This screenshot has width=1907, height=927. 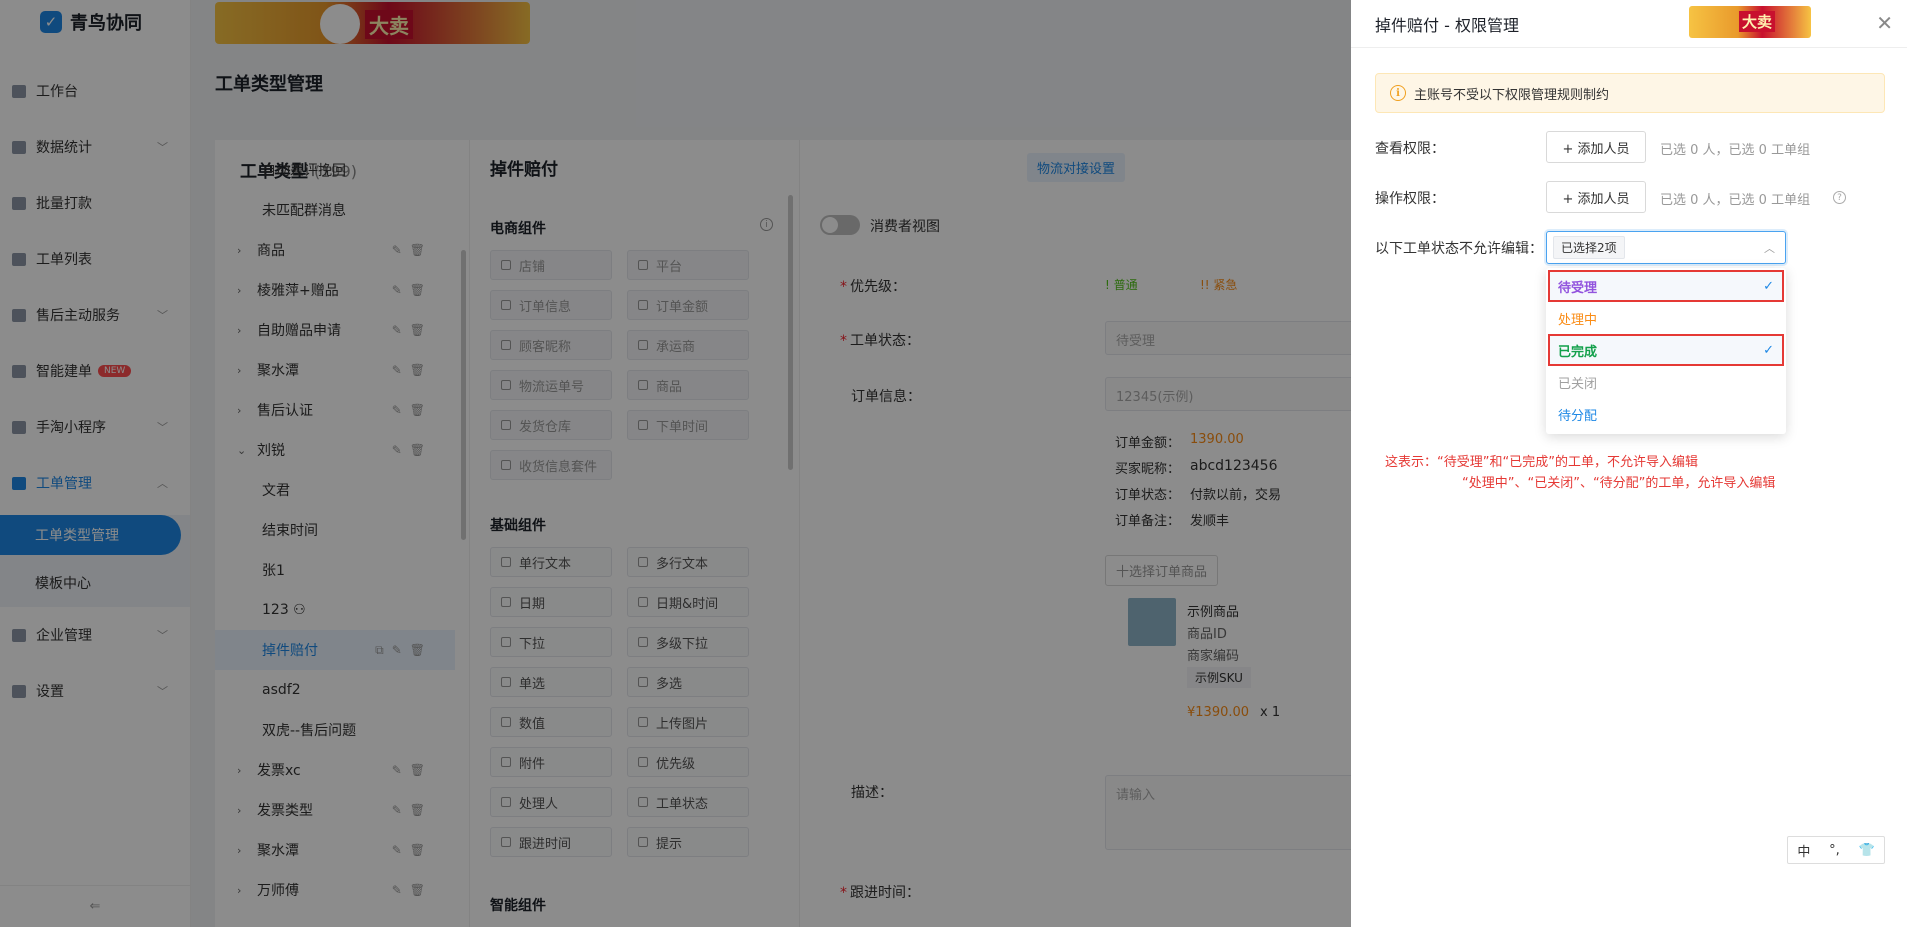 What do you see at coordinates (1629, 24) in the screenshot?
I see `drawer-header: 掉件赔付 - 权限管理 大卖 ✕` at bounding box center [1629, 24].